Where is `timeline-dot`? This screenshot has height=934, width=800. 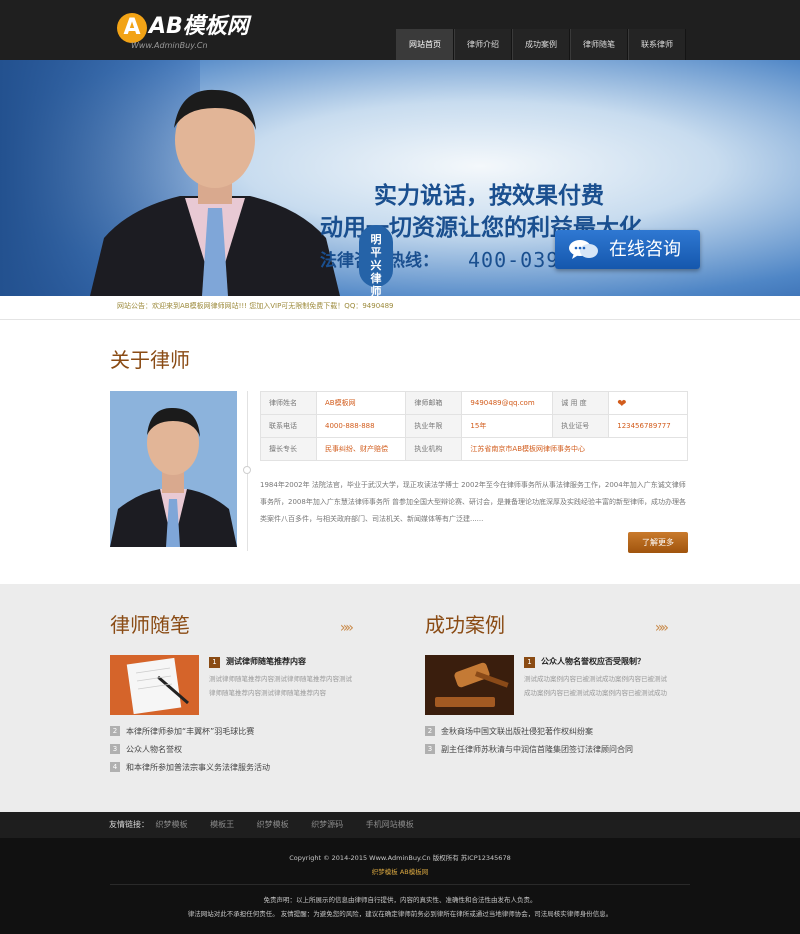 timeline-dot is located at coordinates (247, 470).